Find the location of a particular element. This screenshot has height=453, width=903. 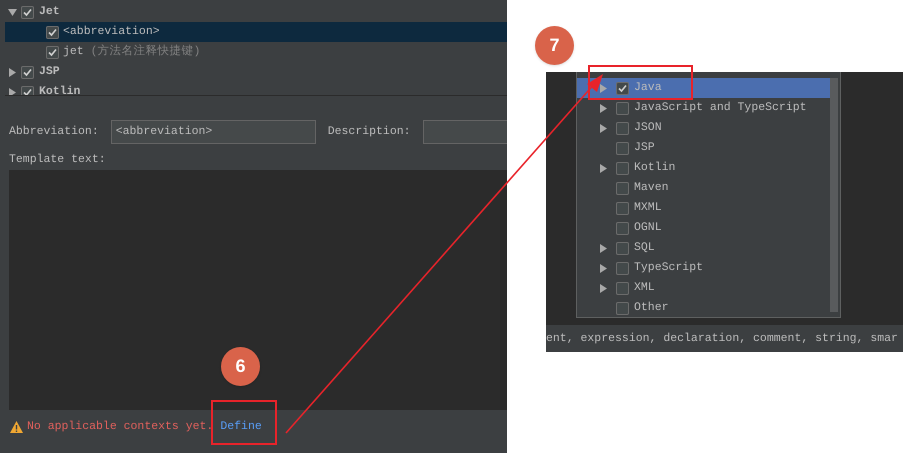

context-item: MXML is located at coordinates (703, 208).